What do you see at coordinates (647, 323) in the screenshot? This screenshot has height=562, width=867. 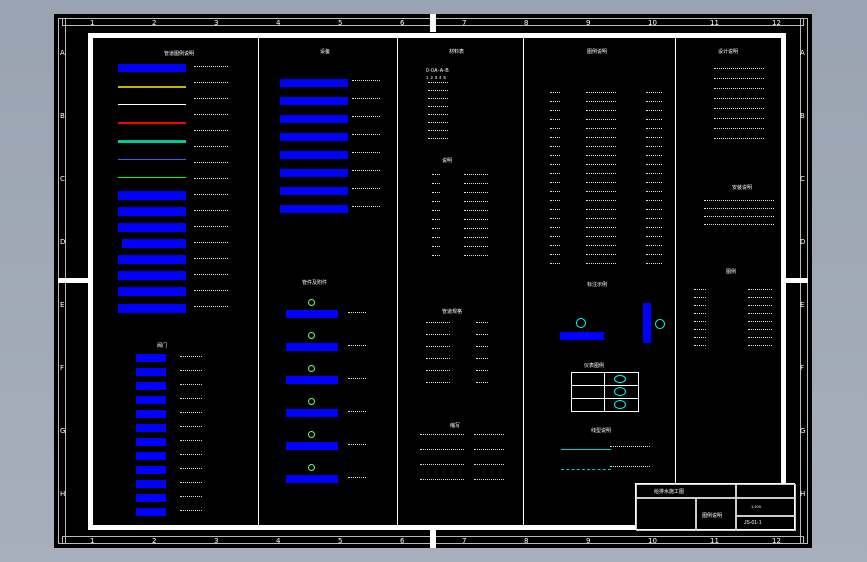 I see `mark-pipe-vertical` at bounding box center [647, 323].